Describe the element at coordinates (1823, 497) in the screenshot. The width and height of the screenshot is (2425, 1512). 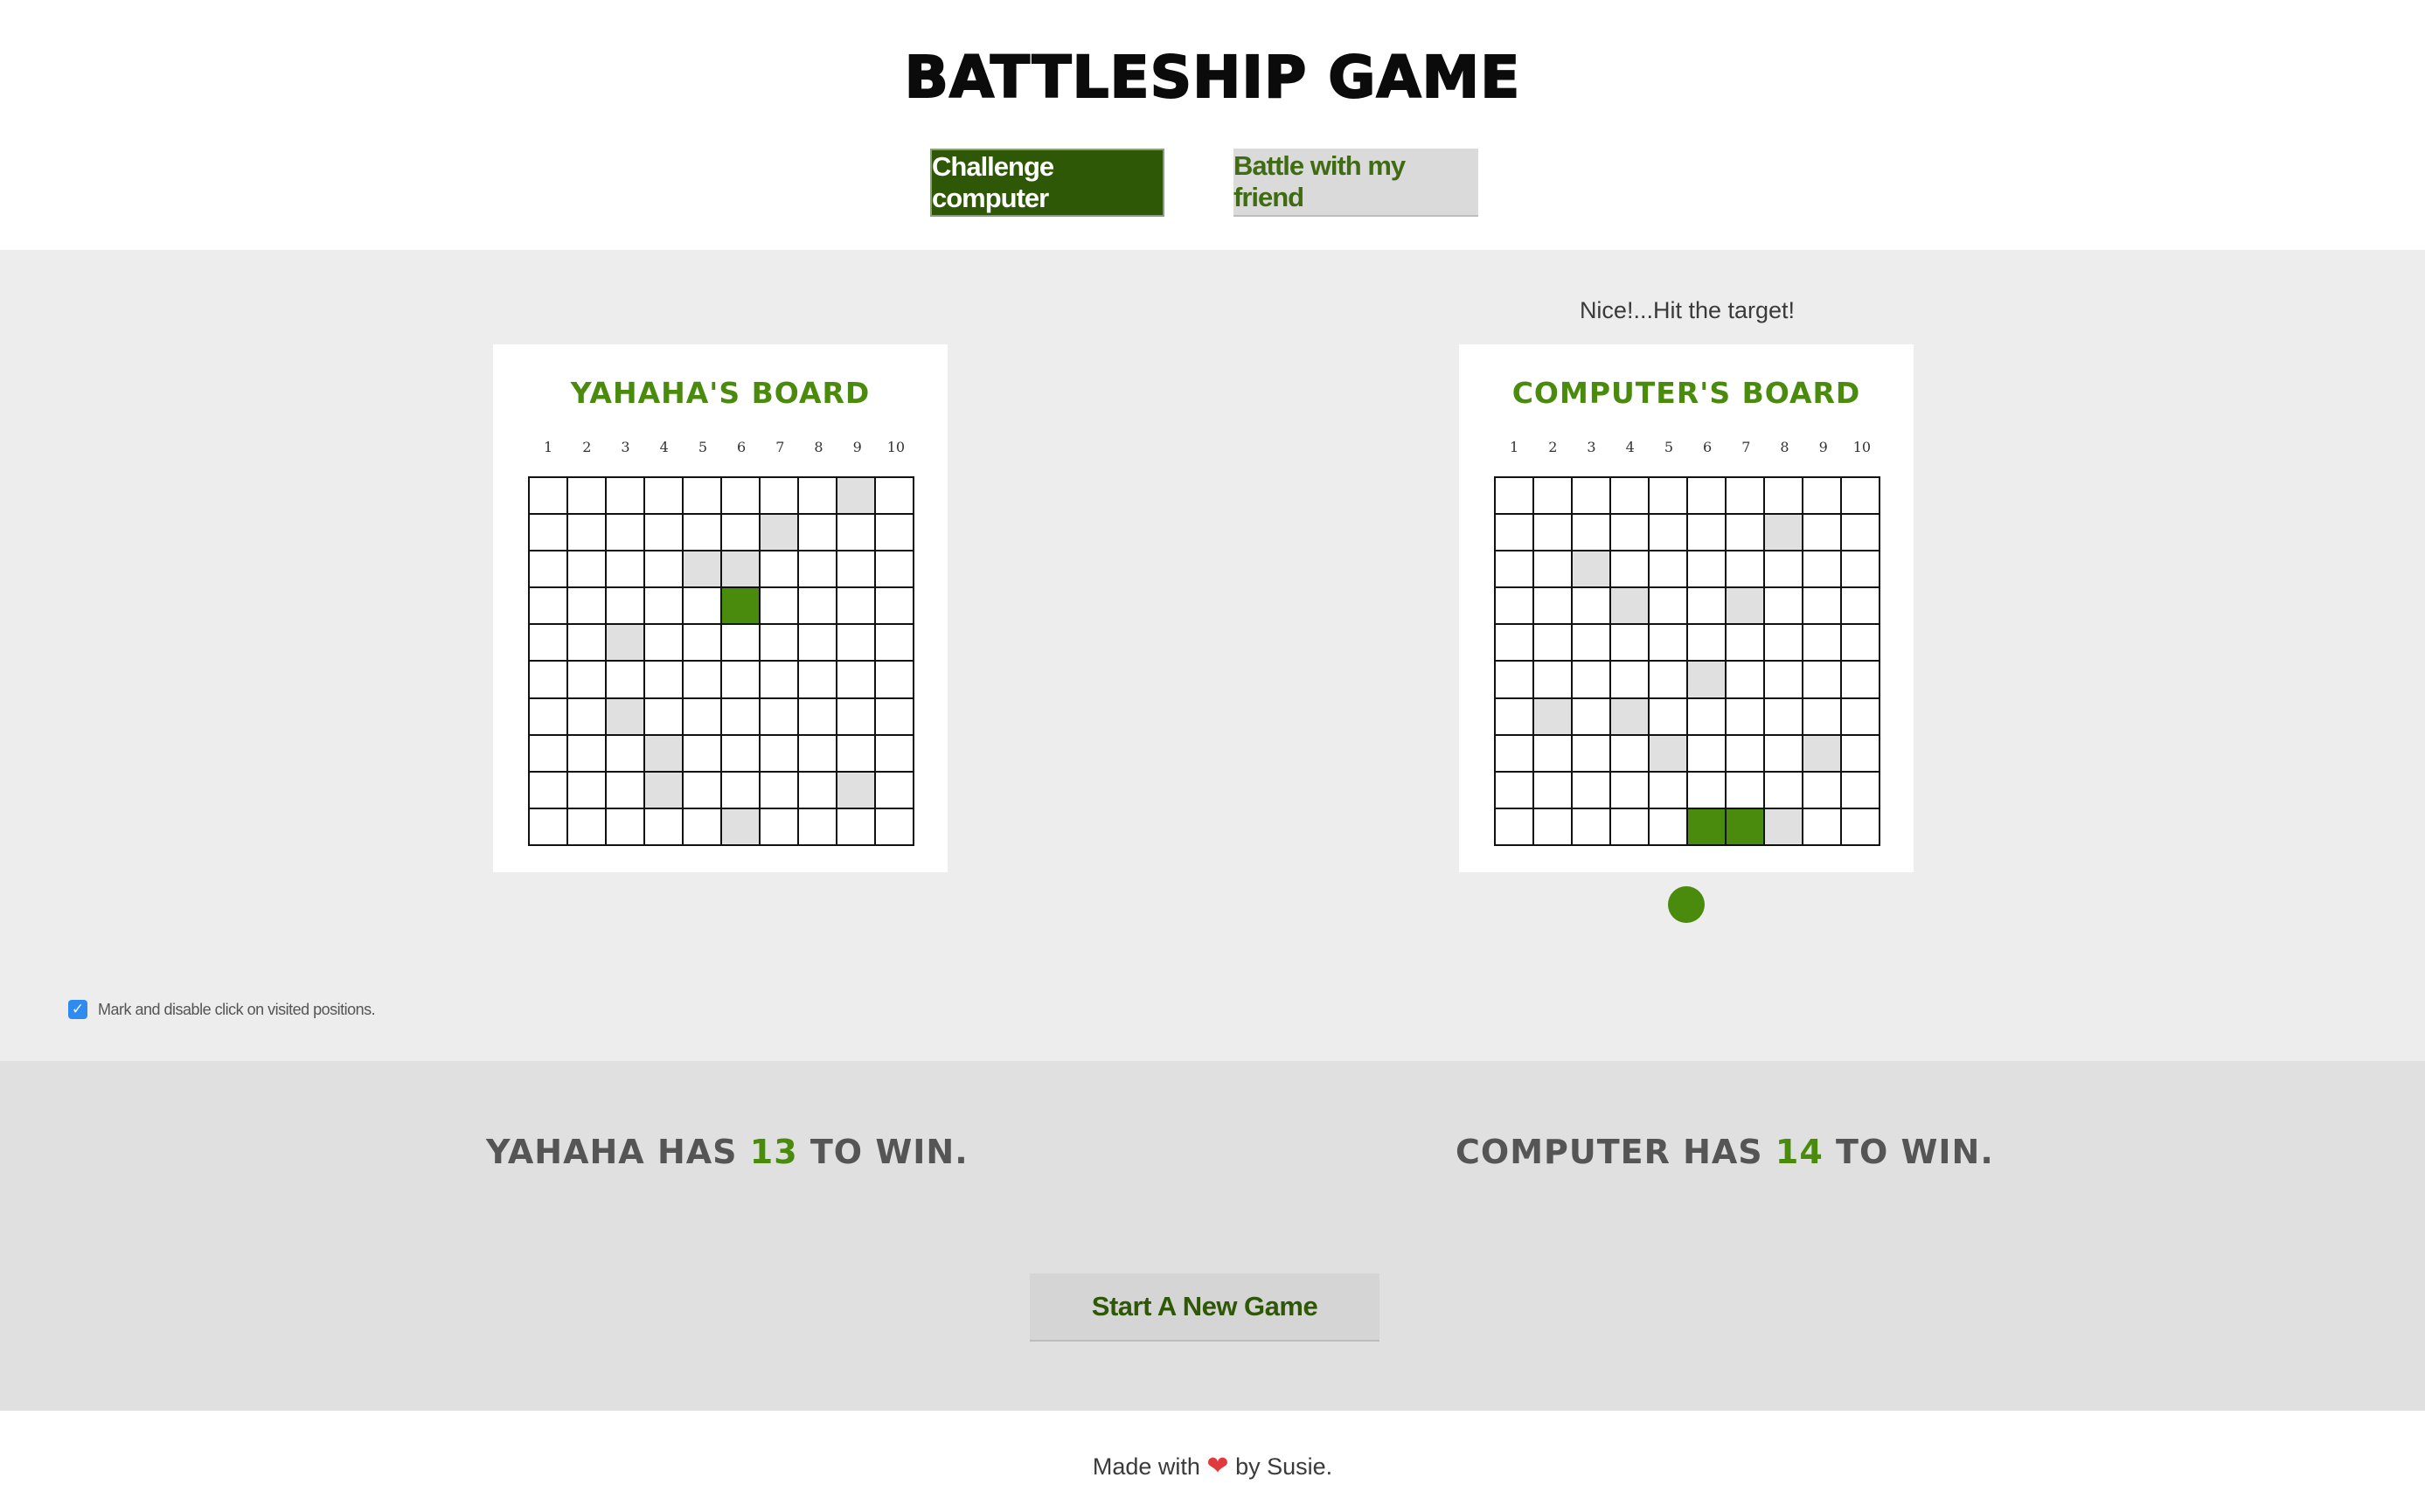
I see `computer-cell-r1c9` at that location.